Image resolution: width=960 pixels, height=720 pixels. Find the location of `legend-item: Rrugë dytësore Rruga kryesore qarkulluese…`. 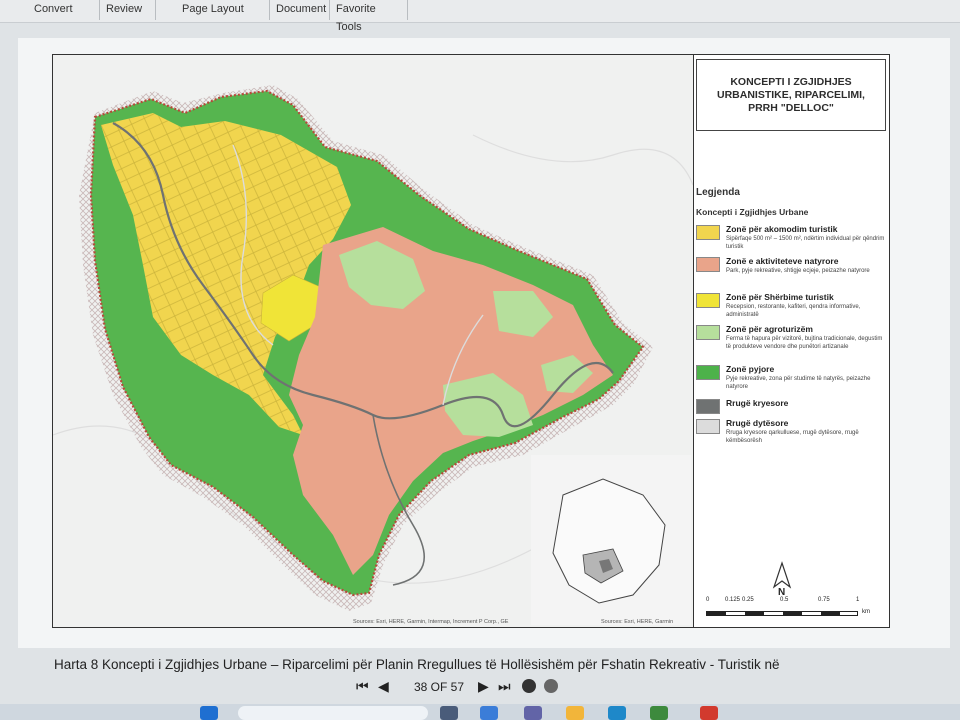

legend-item: Rrugë dytësore Rruga kryesore qarkulluese… is located at coordinates (792, 433).